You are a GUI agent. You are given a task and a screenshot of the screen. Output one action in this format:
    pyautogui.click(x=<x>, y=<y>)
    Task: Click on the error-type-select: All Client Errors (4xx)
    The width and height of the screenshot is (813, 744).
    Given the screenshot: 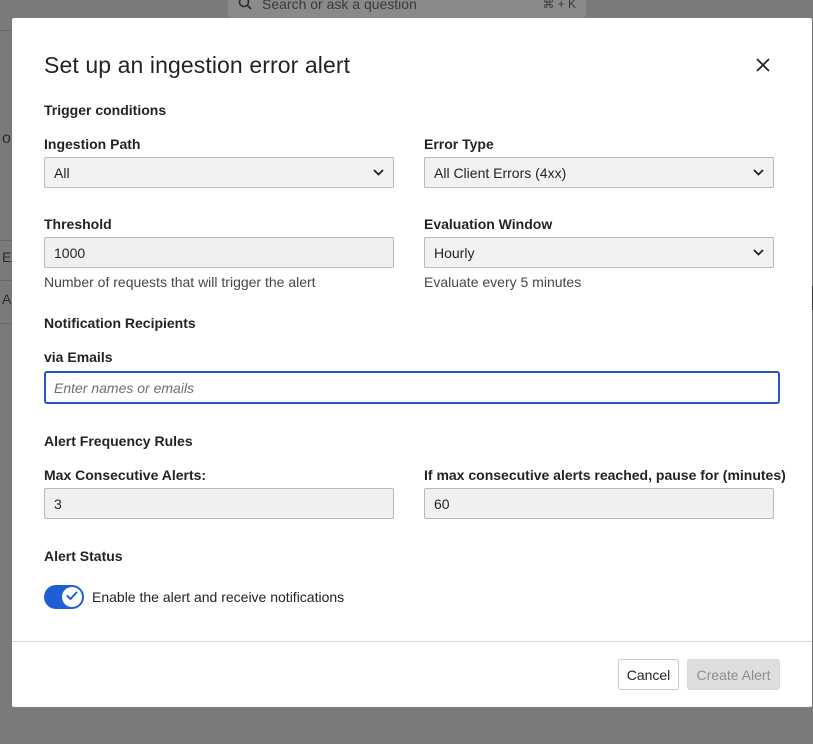 What is the action you would take?
    pyautogui.click(x=599, y=172)
    